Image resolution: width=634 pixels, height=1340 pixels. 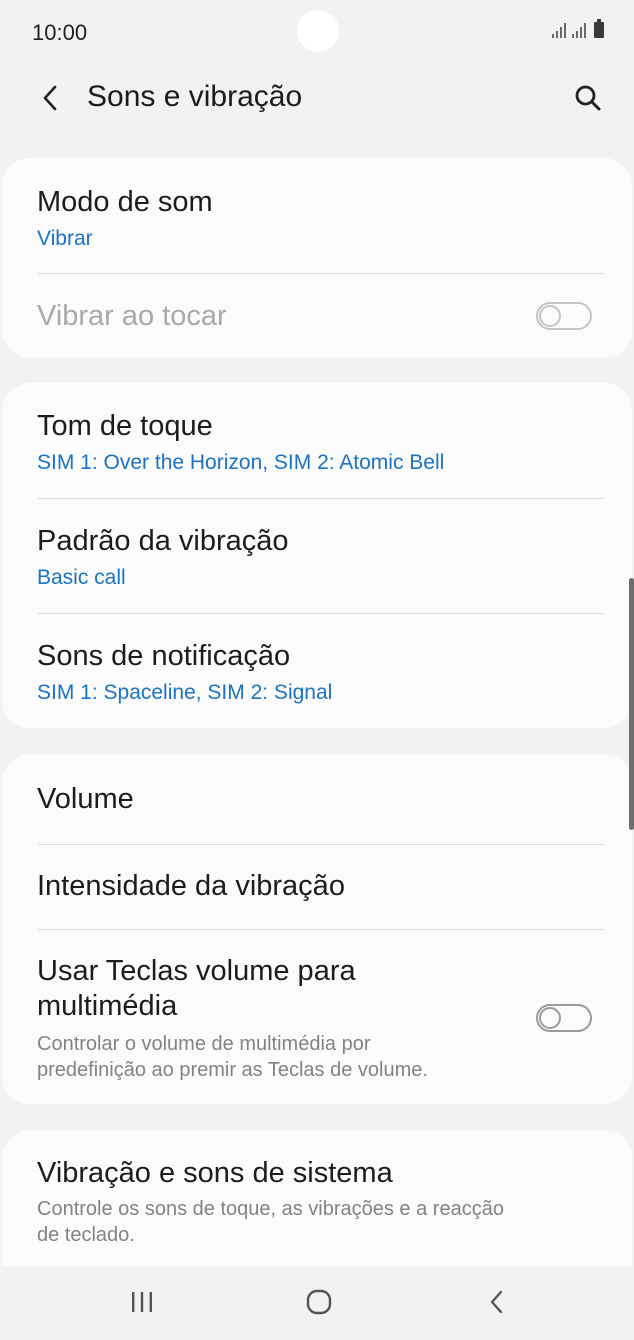 I want to click on home-button, so click(x=319, y=1302).